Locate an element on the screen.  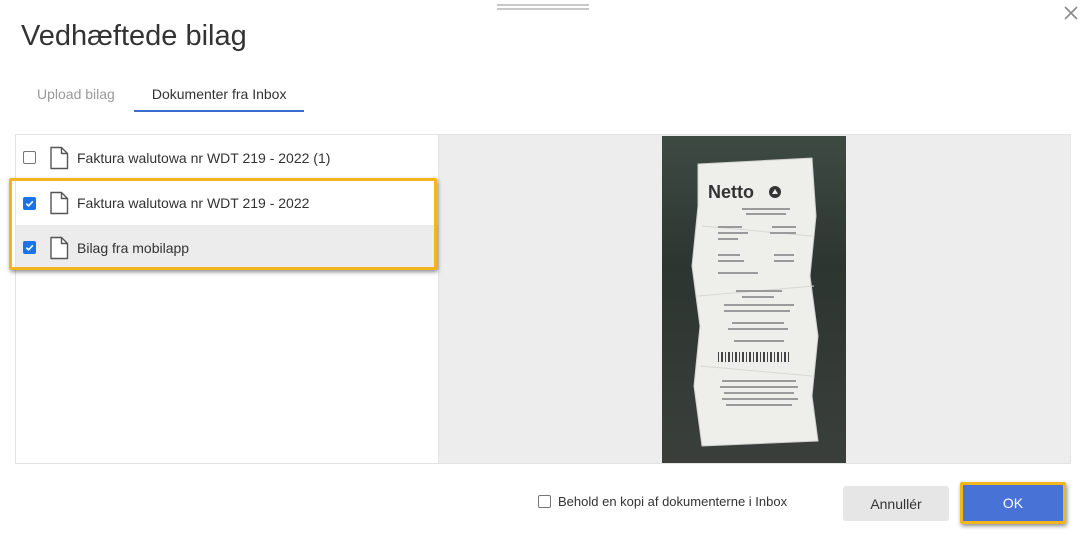
file-name: Faktura walutowa nr WDT 219 - 2022 is located at coordinates (193, 203).